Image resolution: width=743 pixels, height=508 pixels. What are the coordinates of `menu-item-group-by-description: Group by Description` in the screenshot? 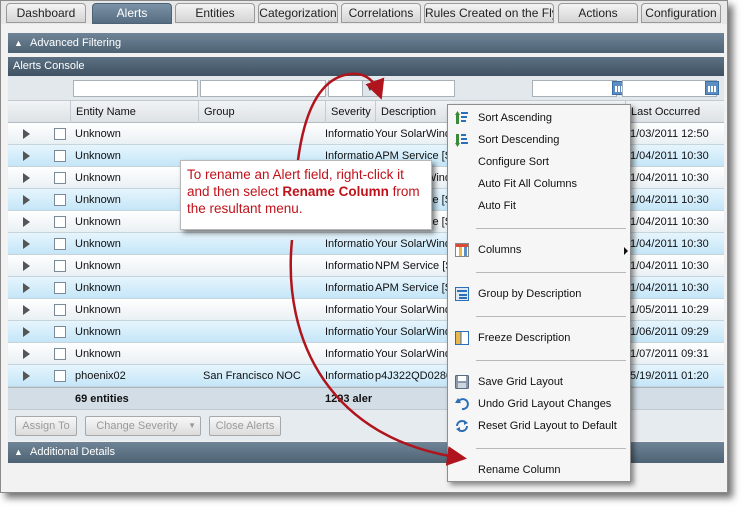 It's located at (539, 294).